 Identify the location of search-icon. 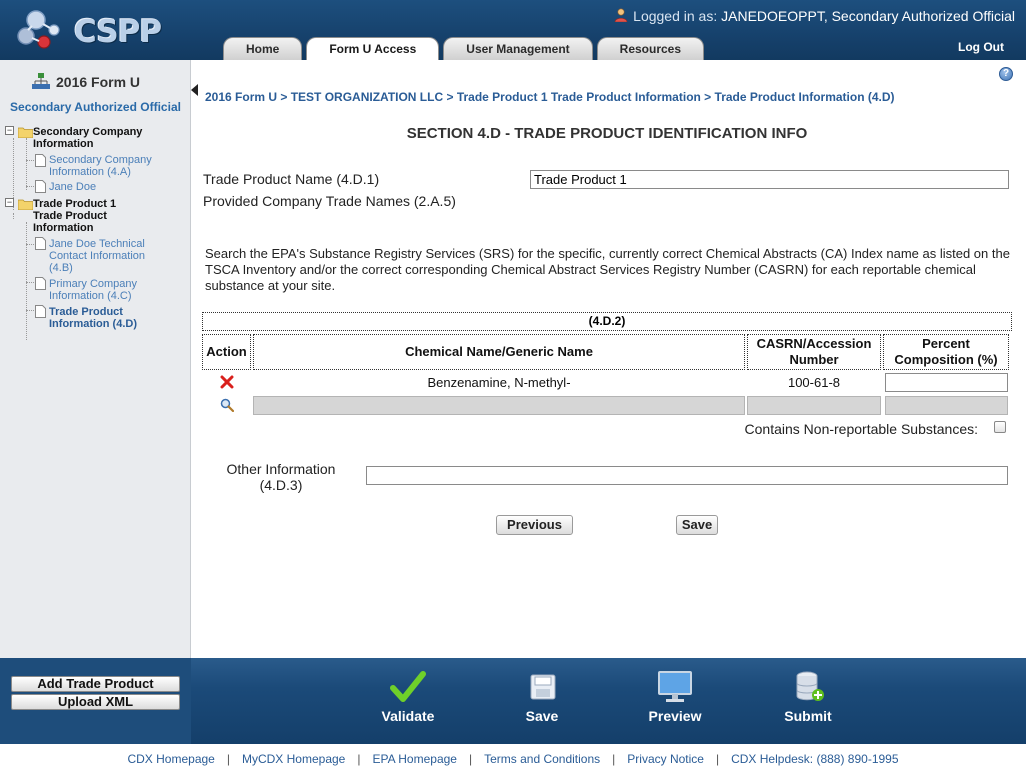
(227, 405).